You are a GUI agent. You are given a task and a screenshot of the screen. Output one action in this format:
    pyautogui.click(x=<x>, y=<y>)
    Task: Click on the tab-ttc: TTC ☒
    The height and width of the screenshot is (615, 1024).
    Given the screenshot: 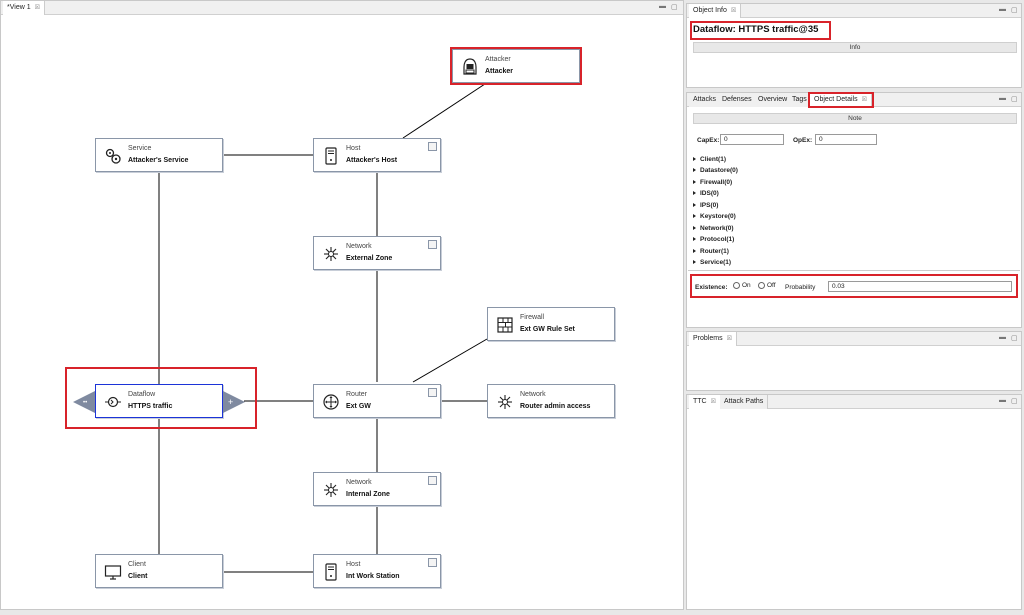 What is the action you would take?
    pyautogui.click(x=705, y=402)
    